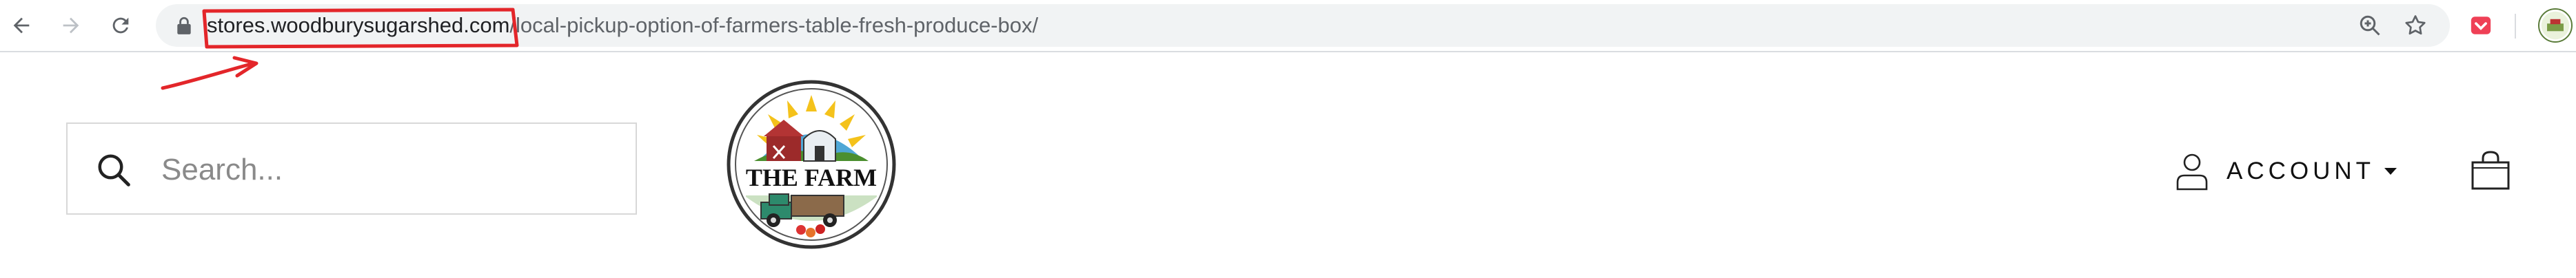 This screenshot has height=278, width=2576. I want to click on arrow-left-icon, so click(21, 25).